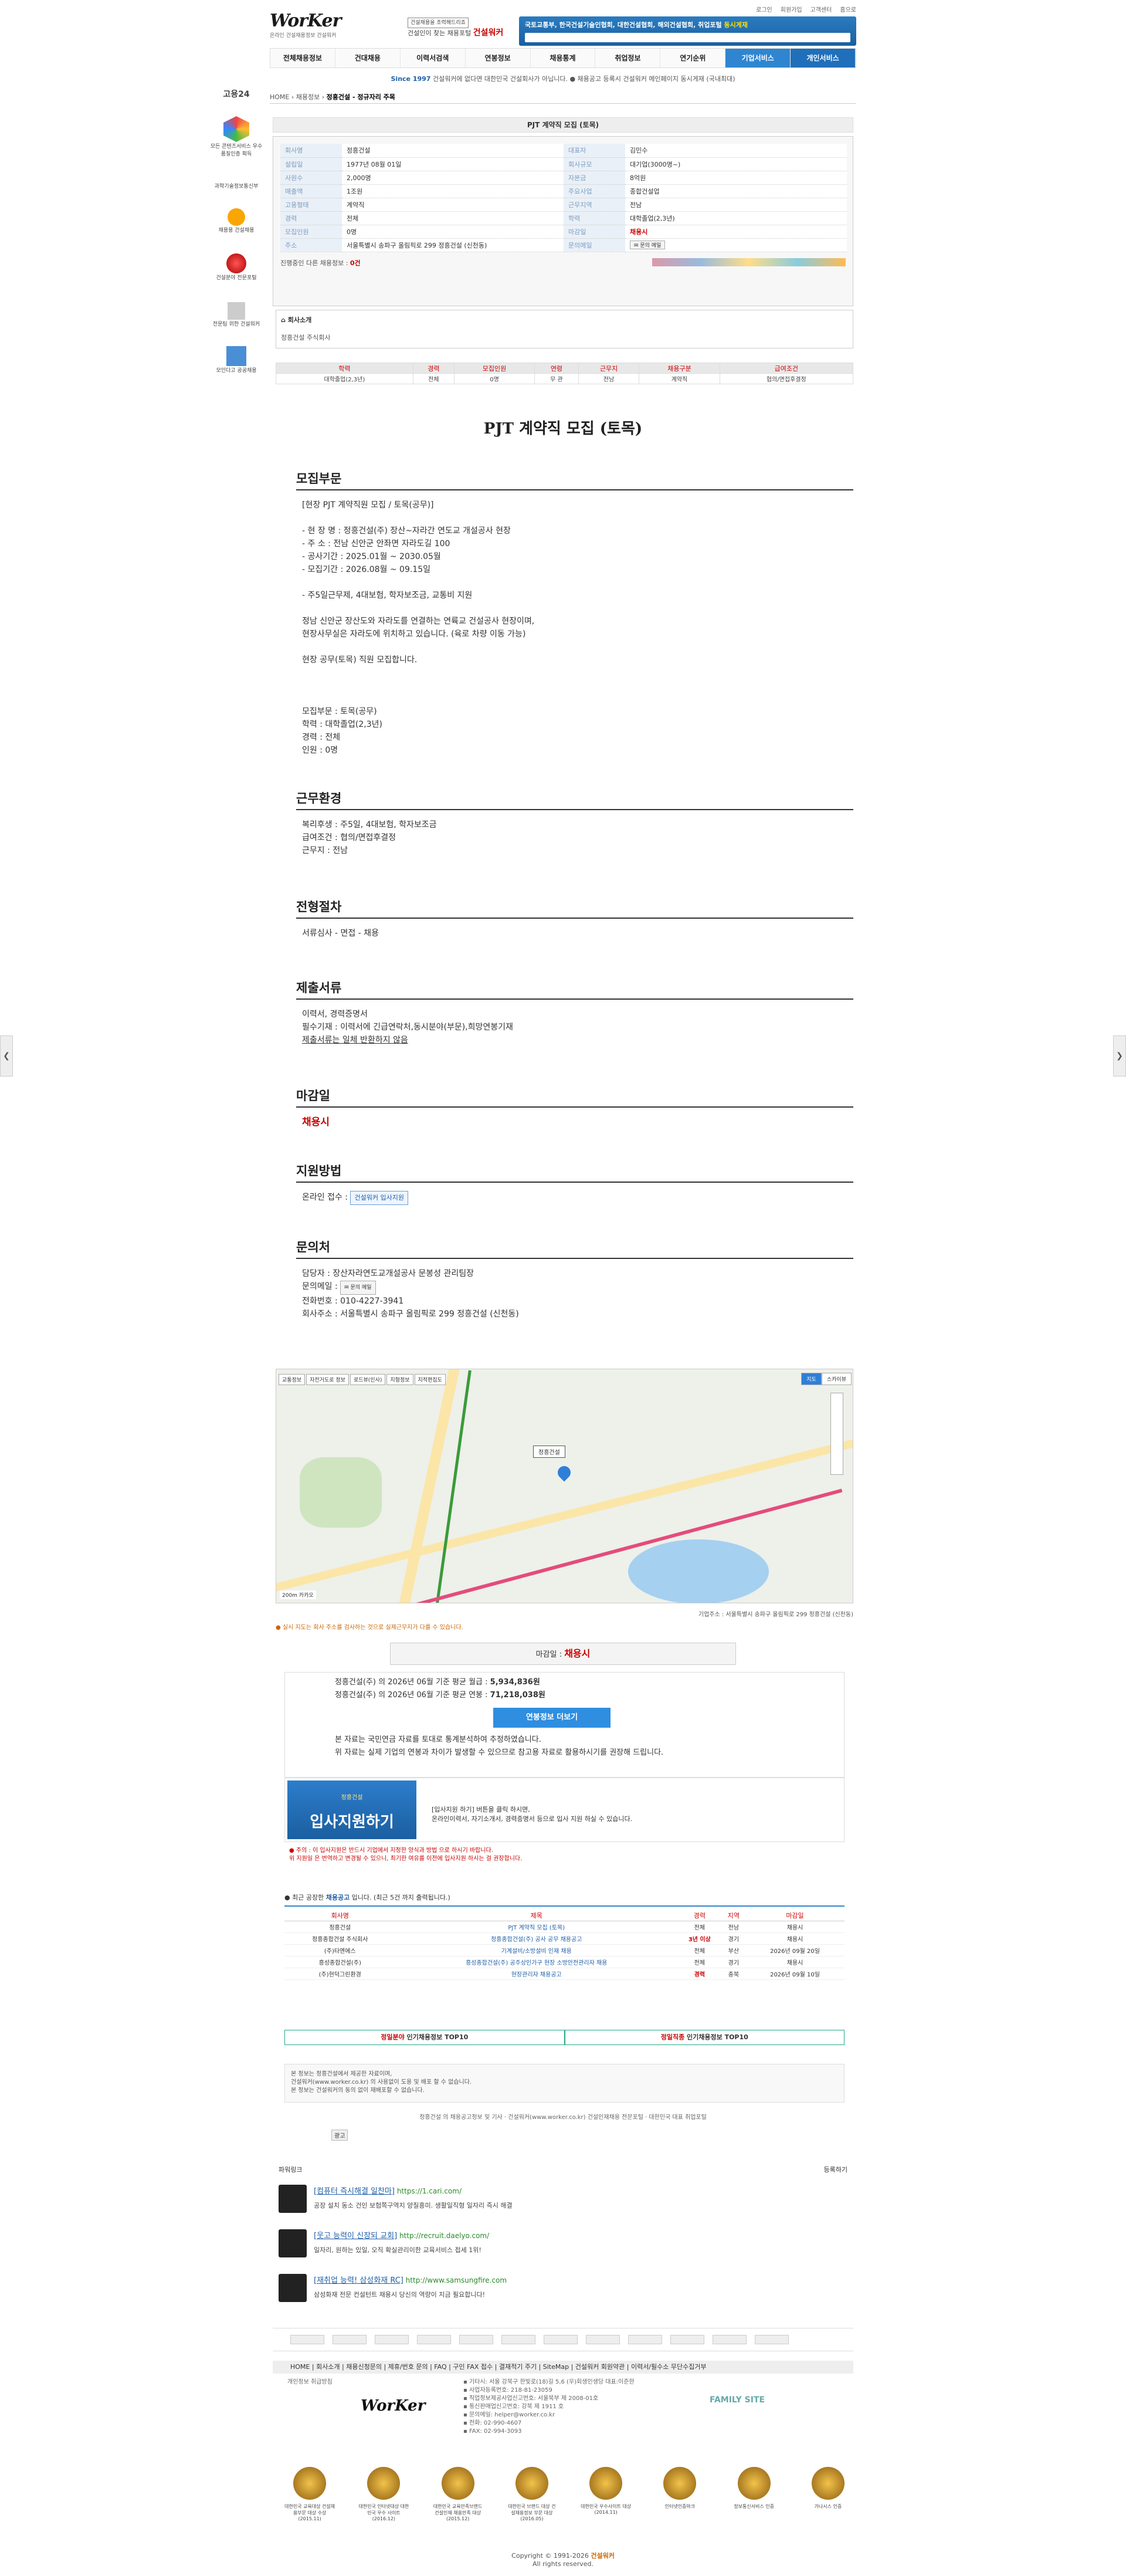  What do you see at coordinates (563, 58) in the screenshot?
I see `nav-stats: 채용통계` at bounding box center [563, 58].